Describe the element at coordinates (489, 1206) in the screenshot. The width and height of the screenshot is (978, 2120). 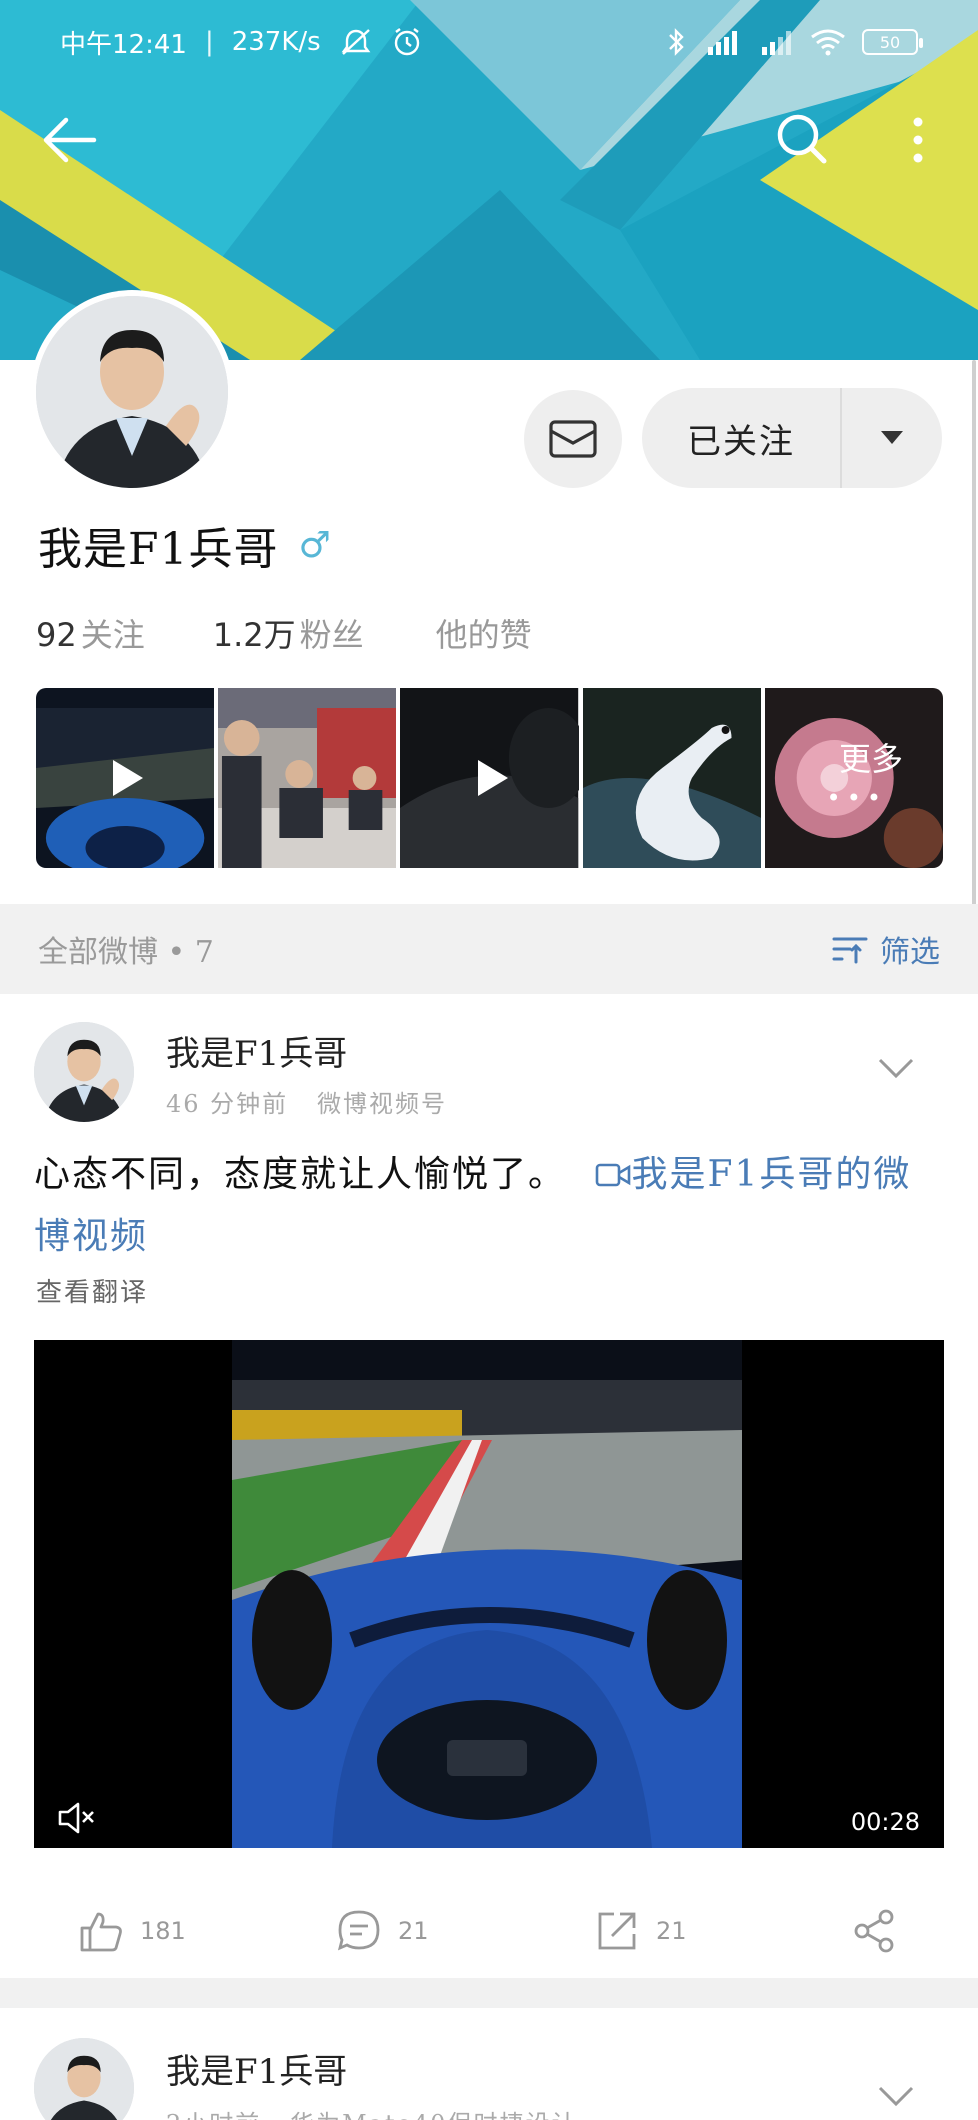
I see `post-body: 心态不同，态度就让人愉悦了。 我是F1兵哥的微博视频` at that location.